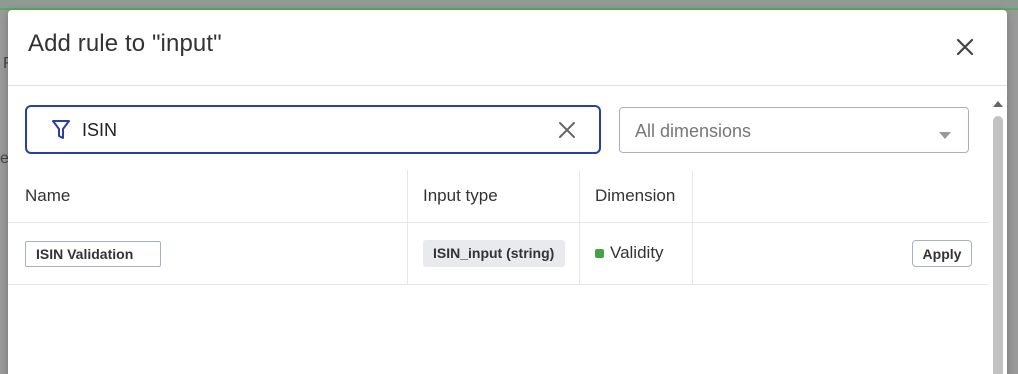  I want to click on rules-table-header: Name Input type Dimension, so click(498, 196).